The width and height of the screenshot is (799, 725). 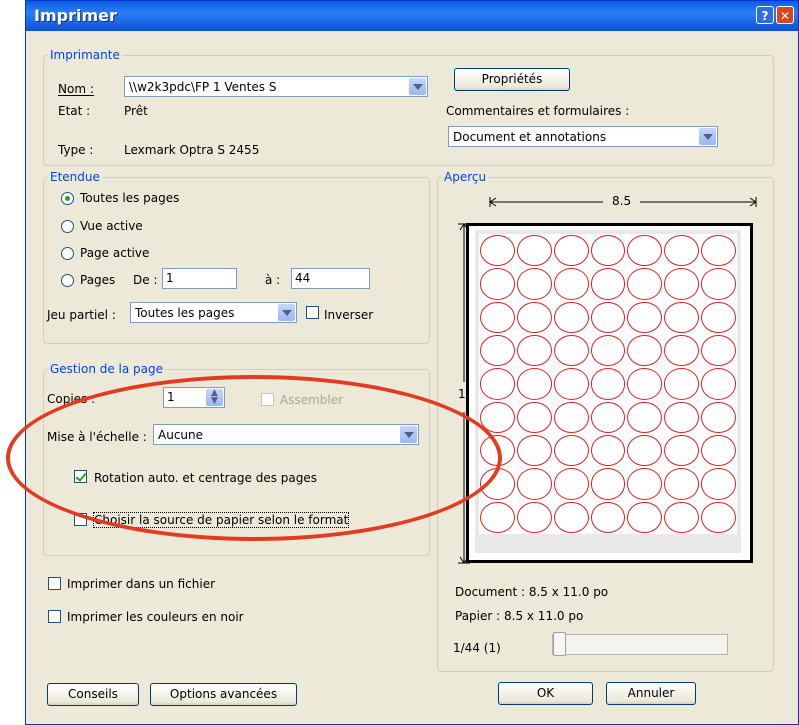 What do you see at coordinates (477, 648) in the screenshot?
I see `page-counter: 1/44 (1)` at bounding box center [477, 648].